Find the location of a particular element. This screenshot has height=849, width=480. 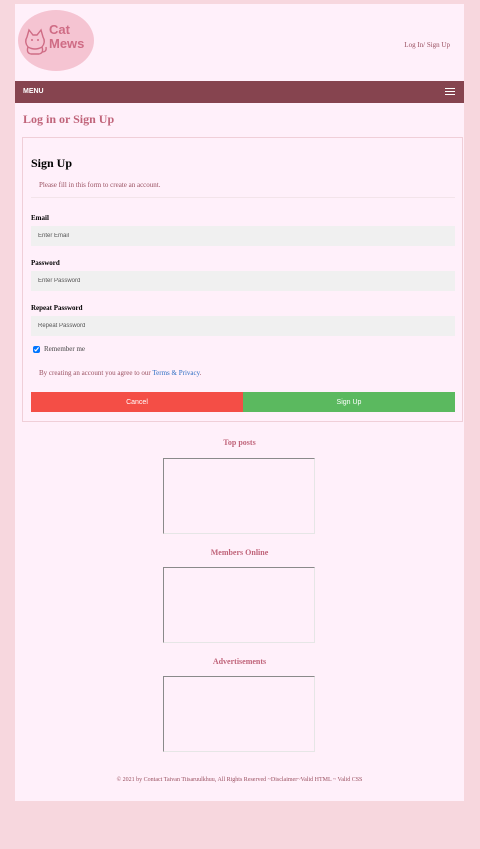

repeat-password-label: Repeat Password is located at coordinates (57, 308).